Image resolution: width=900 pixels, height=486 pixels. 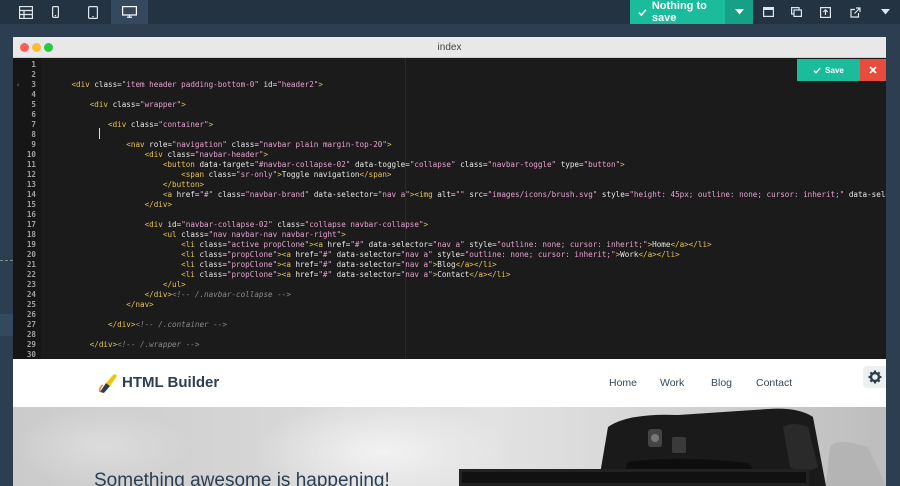 What do you see at coordinates (31, 314) in the screenshot?
I see `line-number: 26` at bounding box center [31, 314].